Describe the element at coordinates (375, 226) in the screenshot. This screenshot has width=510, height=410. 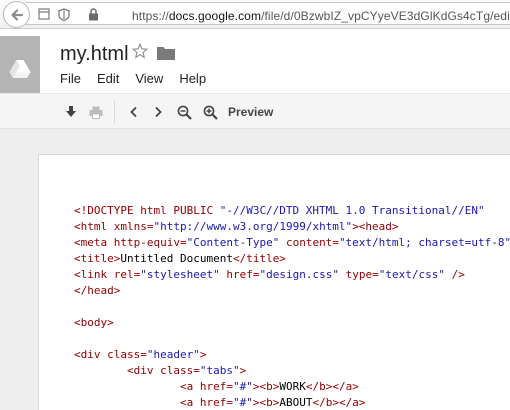
I see `code-token: ><head>` at that location.